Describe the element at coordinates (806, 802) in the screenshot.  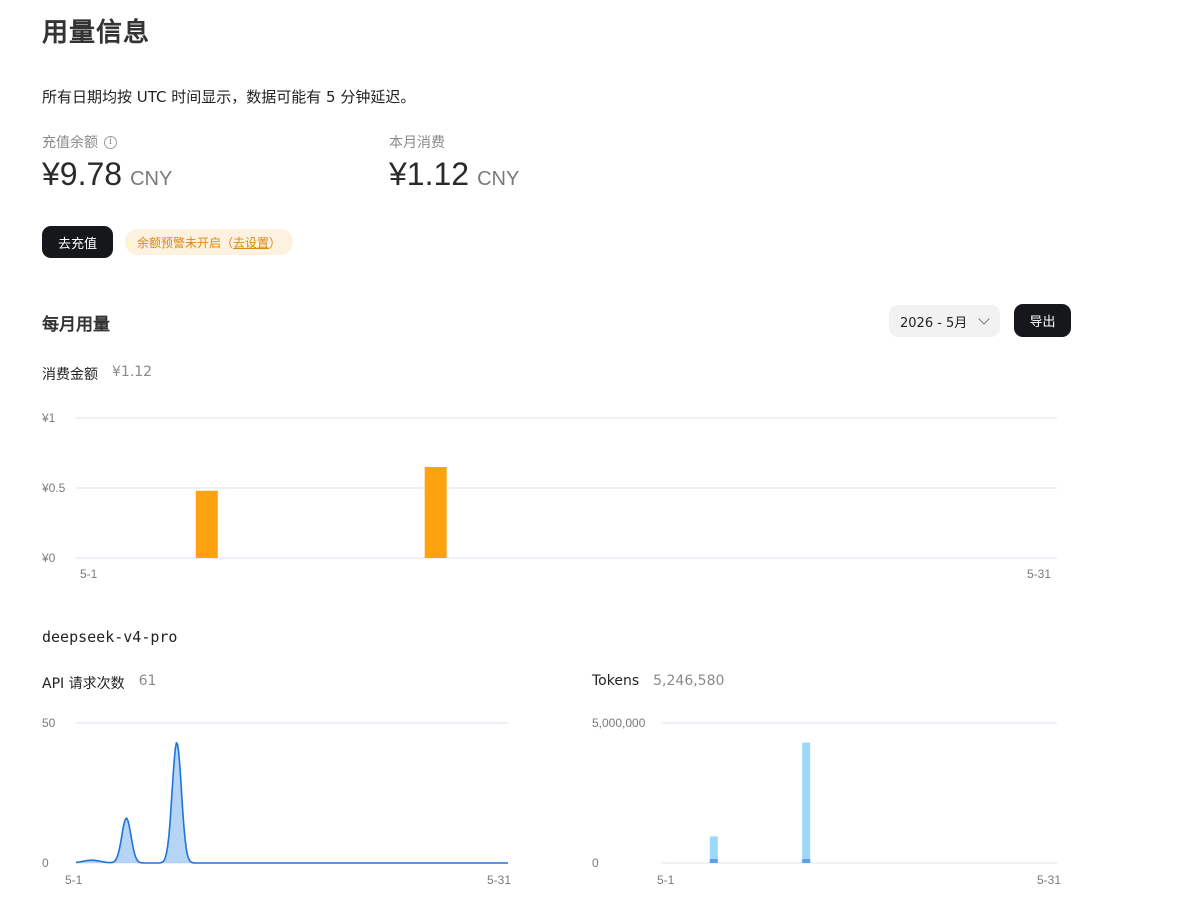
I see `token-bar` at that location.